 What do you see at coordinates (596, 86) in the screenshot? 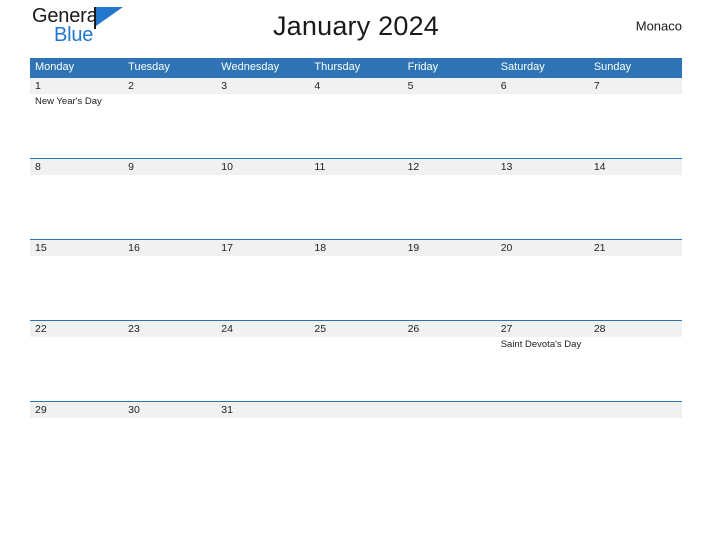
I see `day-number: 7` at bounding box center [596, 86].